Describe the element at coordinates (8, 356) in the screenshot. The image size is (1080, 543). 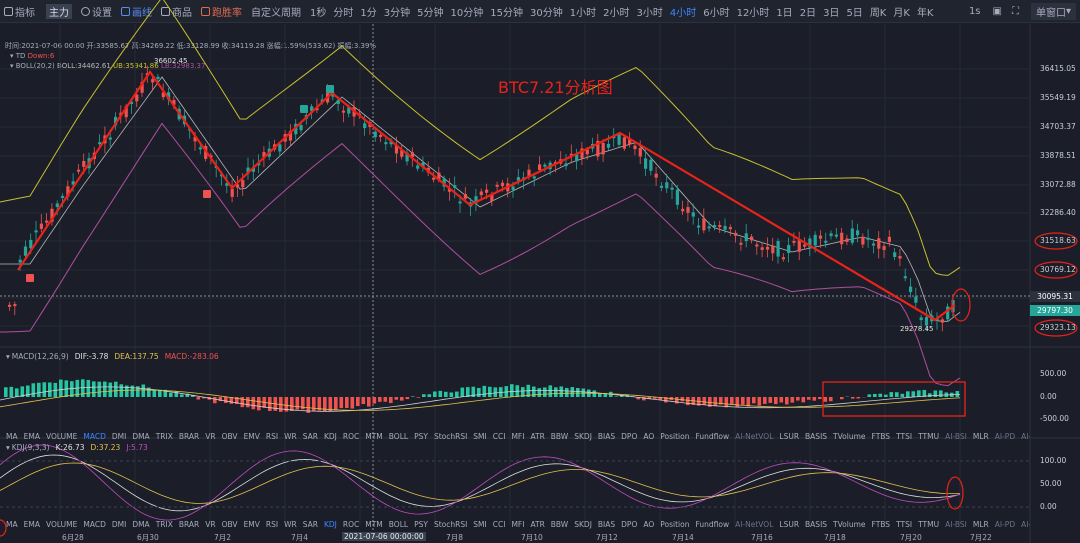
I see `macd-collapse-icon: ▾` at that location.